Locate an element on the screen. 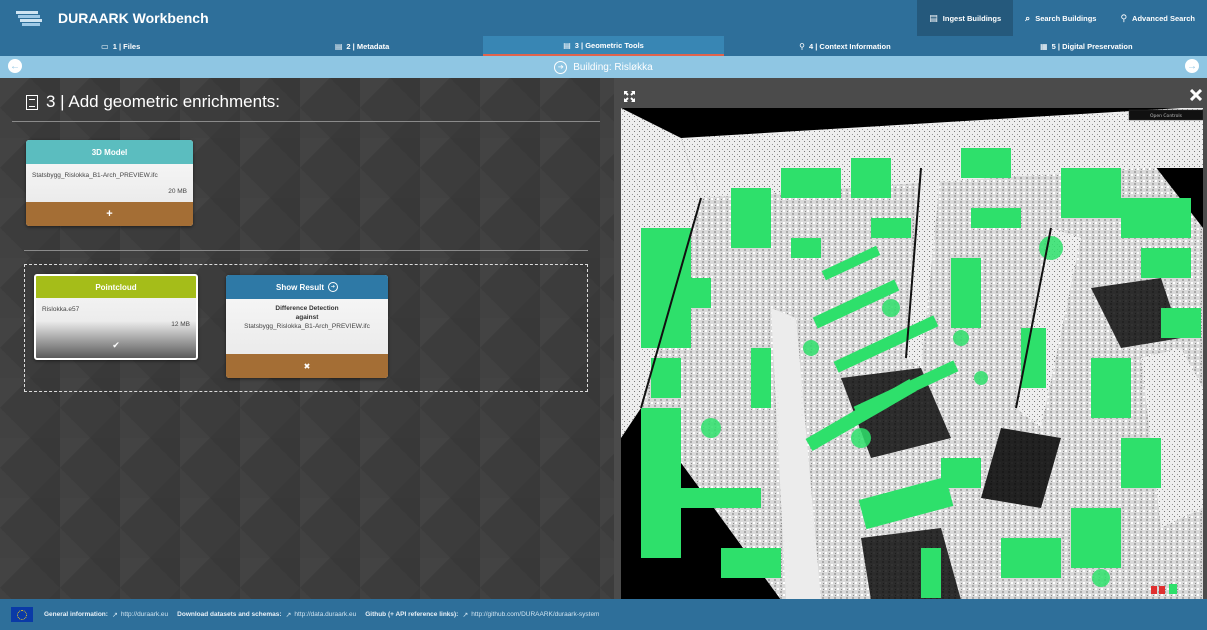  nav-search-buildings: ⌕ Search Buildings is located at coordinates (1060, 18).